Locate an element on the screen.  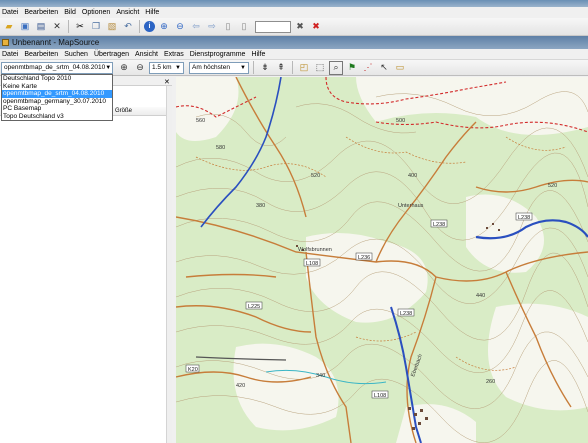
mapsource-titlebar: Unbenannt - MapSource is located at coordinates (294, 42).